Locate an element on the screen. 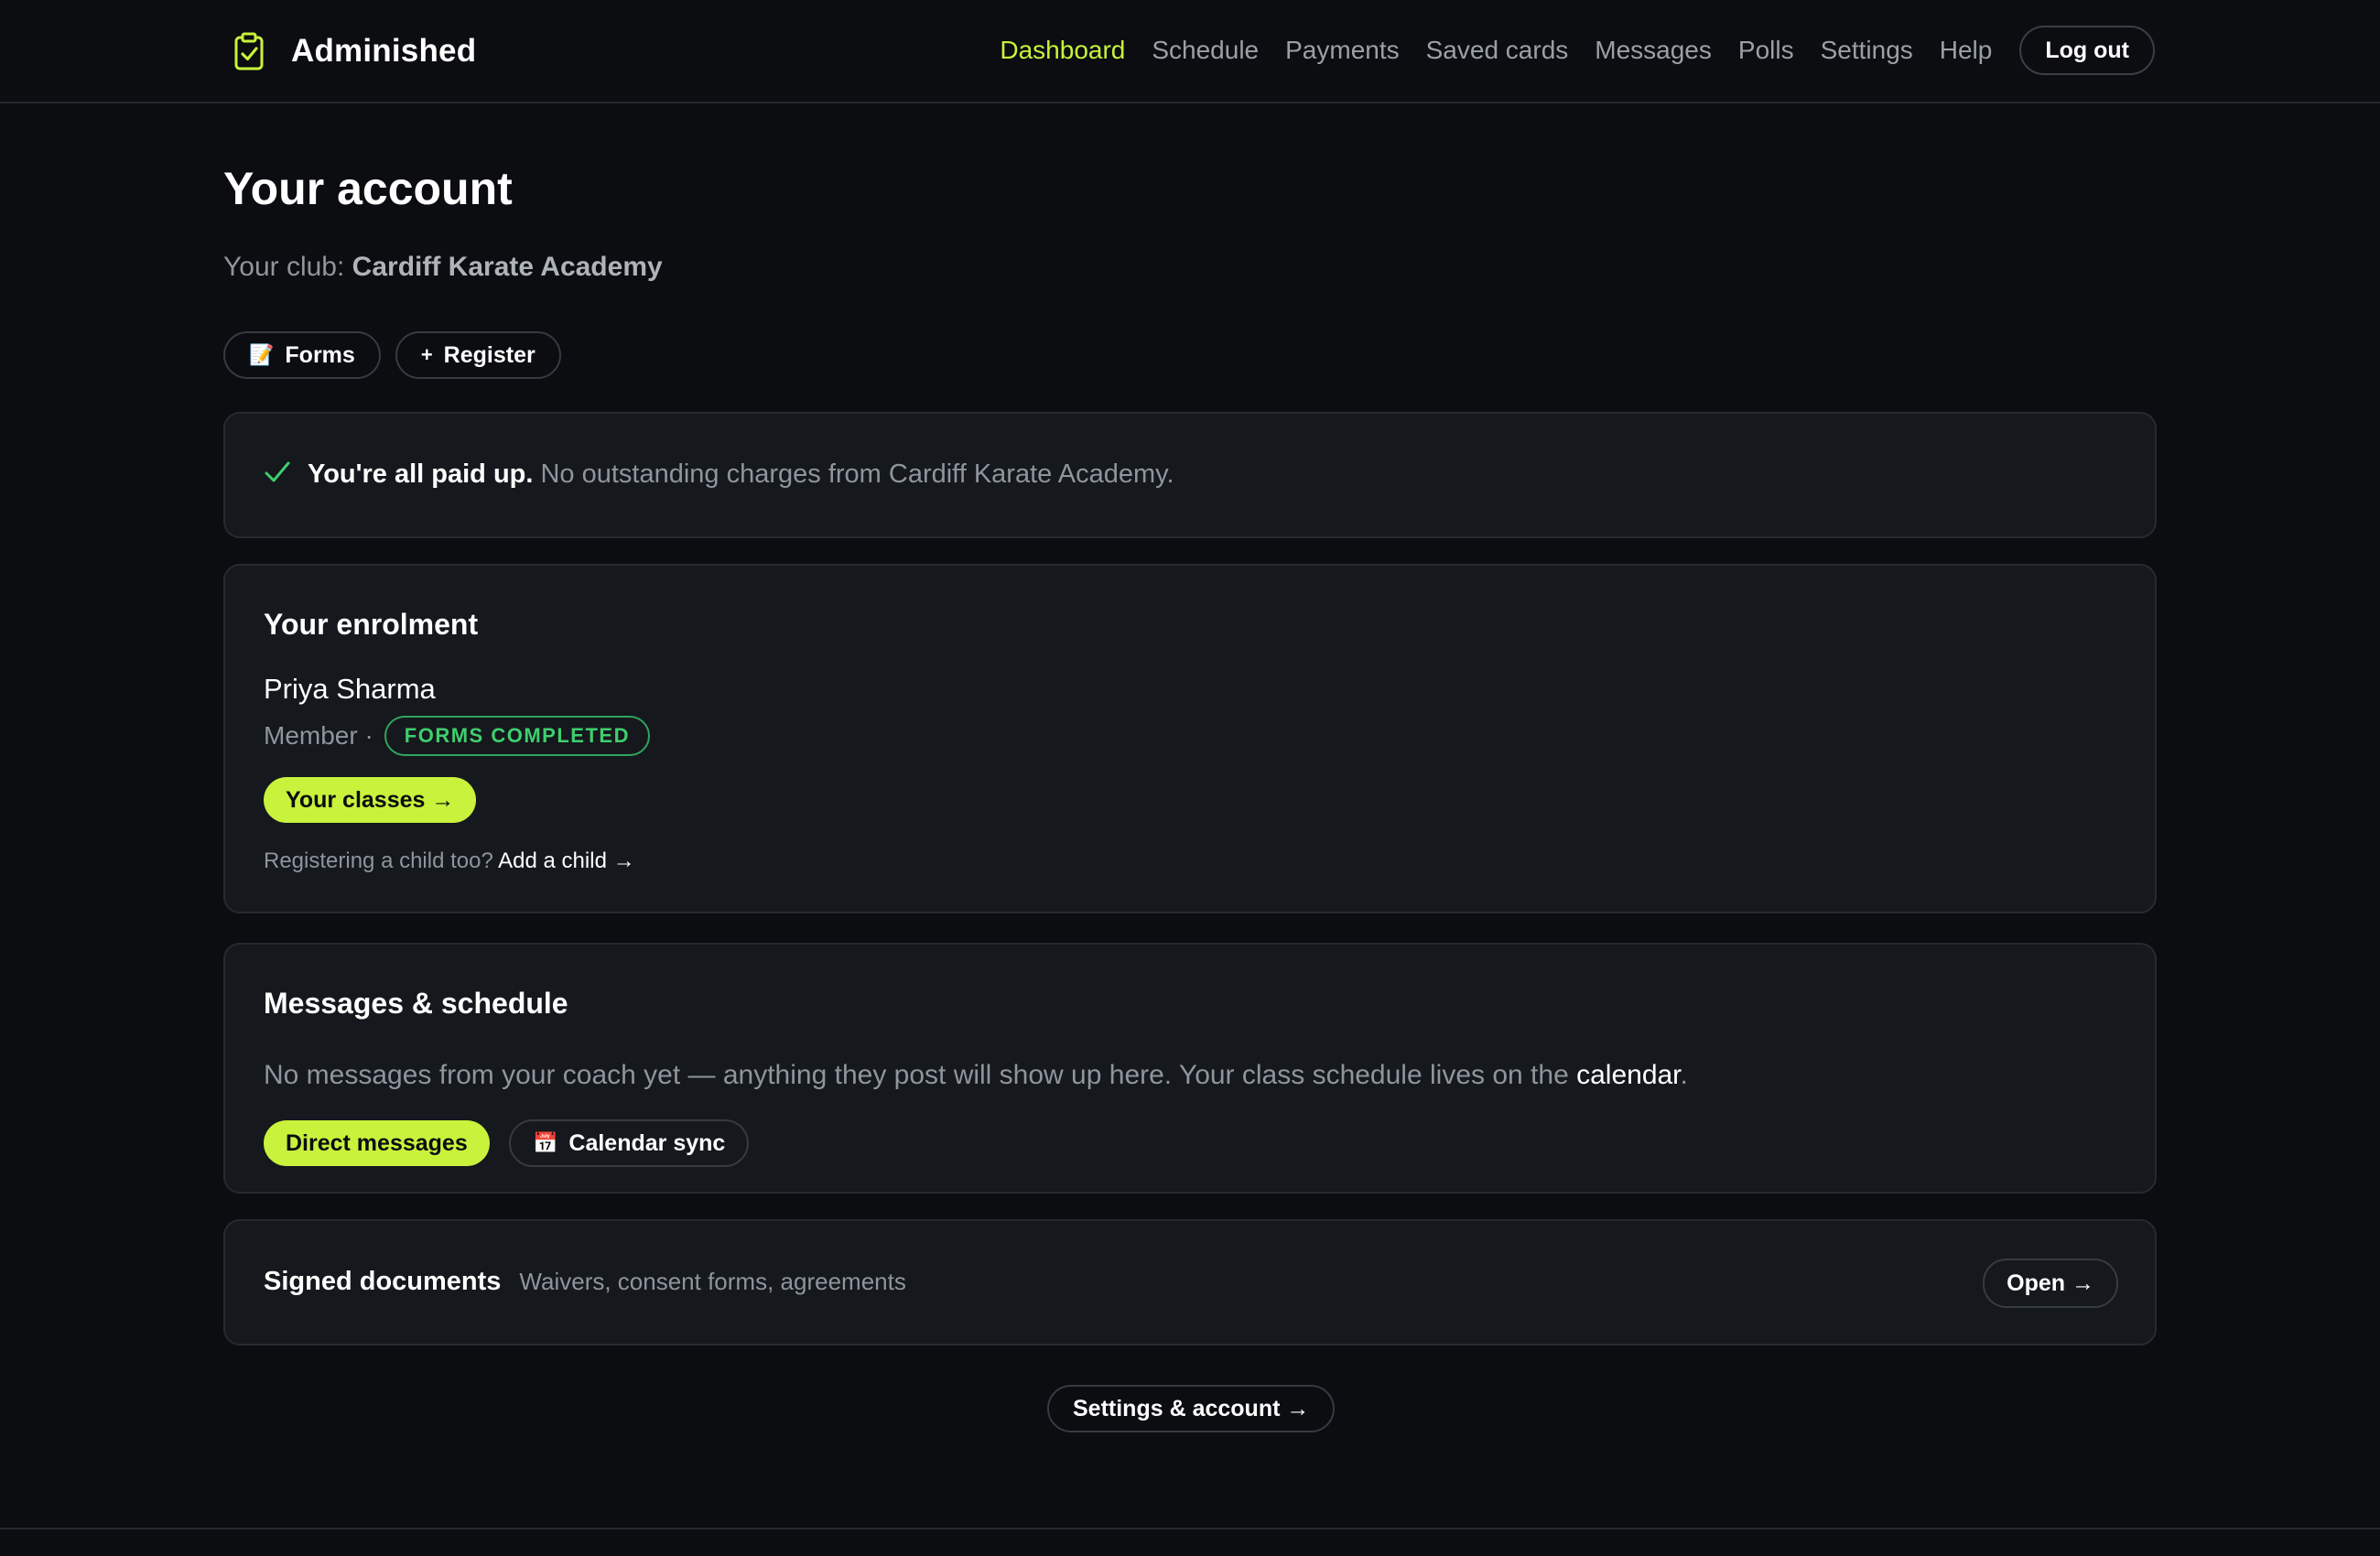 Image resolution: width=2380 pixels, height=1556 pixels. calendar-icon: 📅 is located at coordinates (545, 1142).